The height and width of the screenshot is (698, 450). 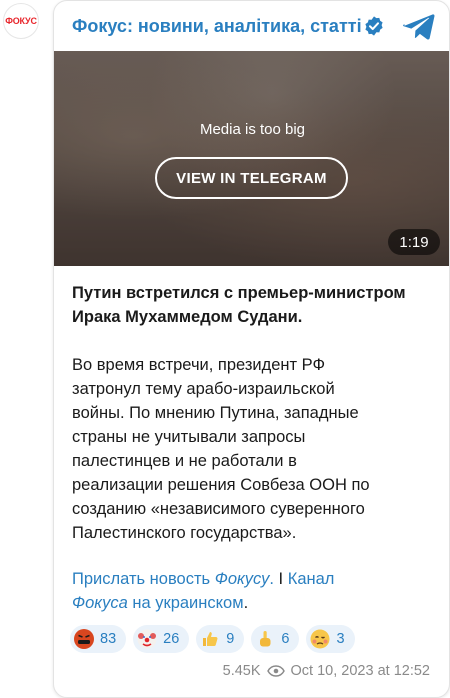 I want to click on reaction-count: 6, so click(x=285, y=639).